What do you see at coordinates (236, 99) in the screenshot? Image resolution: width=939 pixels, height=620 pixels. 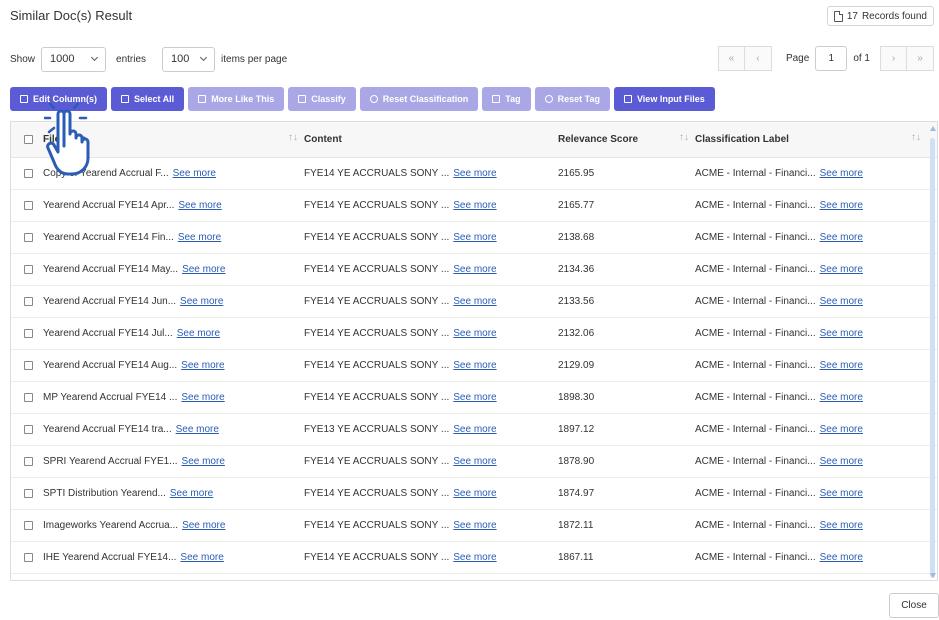 I see `more-like-this-button: More Like This` at bounding box center [236, 99].